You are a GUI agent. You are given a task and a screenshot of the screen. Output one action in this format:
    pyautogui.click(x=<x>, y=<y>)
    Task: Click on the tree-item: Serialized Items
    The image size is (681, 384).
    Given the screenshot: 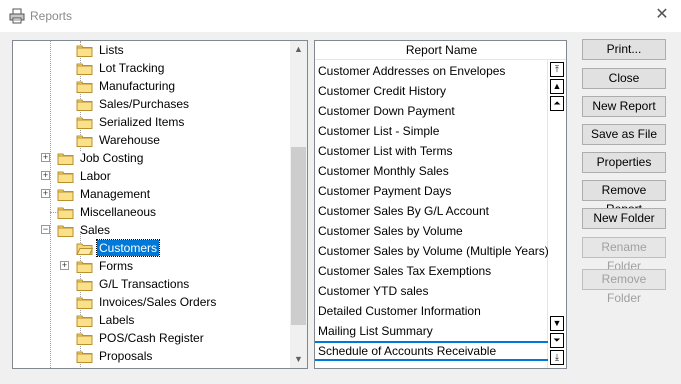 What is the action you would take?
    pyautogui.click(x=131, y=122)
    